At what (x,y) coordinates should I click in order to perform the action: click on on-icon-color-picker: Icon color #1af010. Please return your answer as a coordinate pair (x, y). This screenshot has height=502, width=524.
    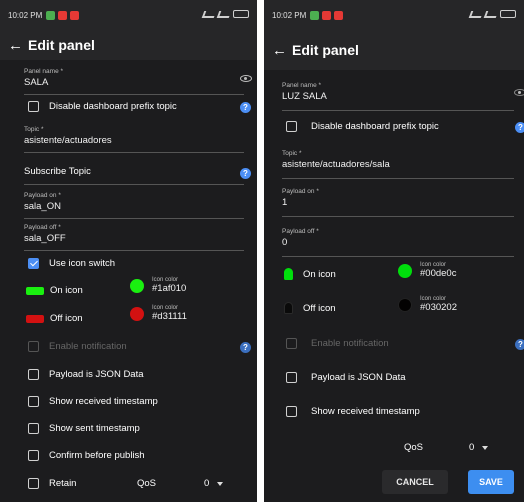
    Looking at the image, I should click on (158, 285).